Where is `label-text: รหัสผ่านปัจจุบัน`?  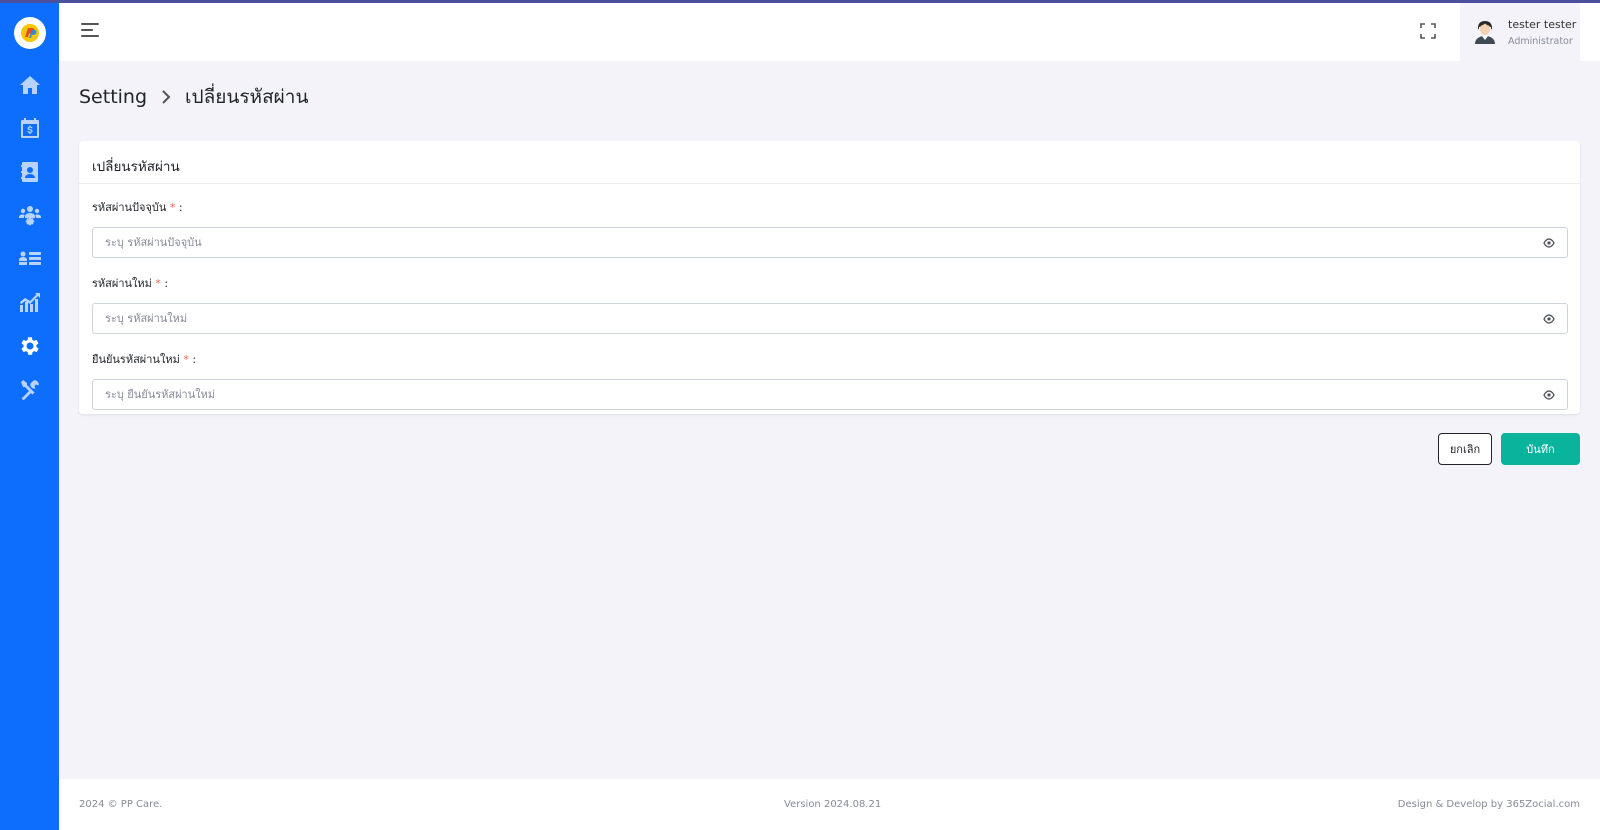
label-text: รหัสผ่านปัจจุบัน is located at coordinates (129, 207).